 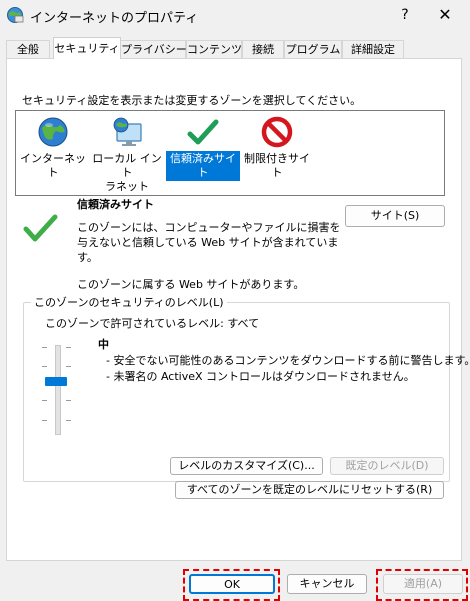 I want to click on green-check-icon, so click(x=203, y=132).